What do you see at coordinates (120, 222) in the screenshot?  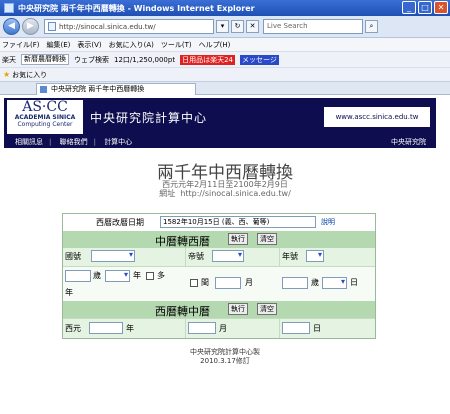 I see `reform-label: 西曆改曆日期` at bounding box center [120, 222].